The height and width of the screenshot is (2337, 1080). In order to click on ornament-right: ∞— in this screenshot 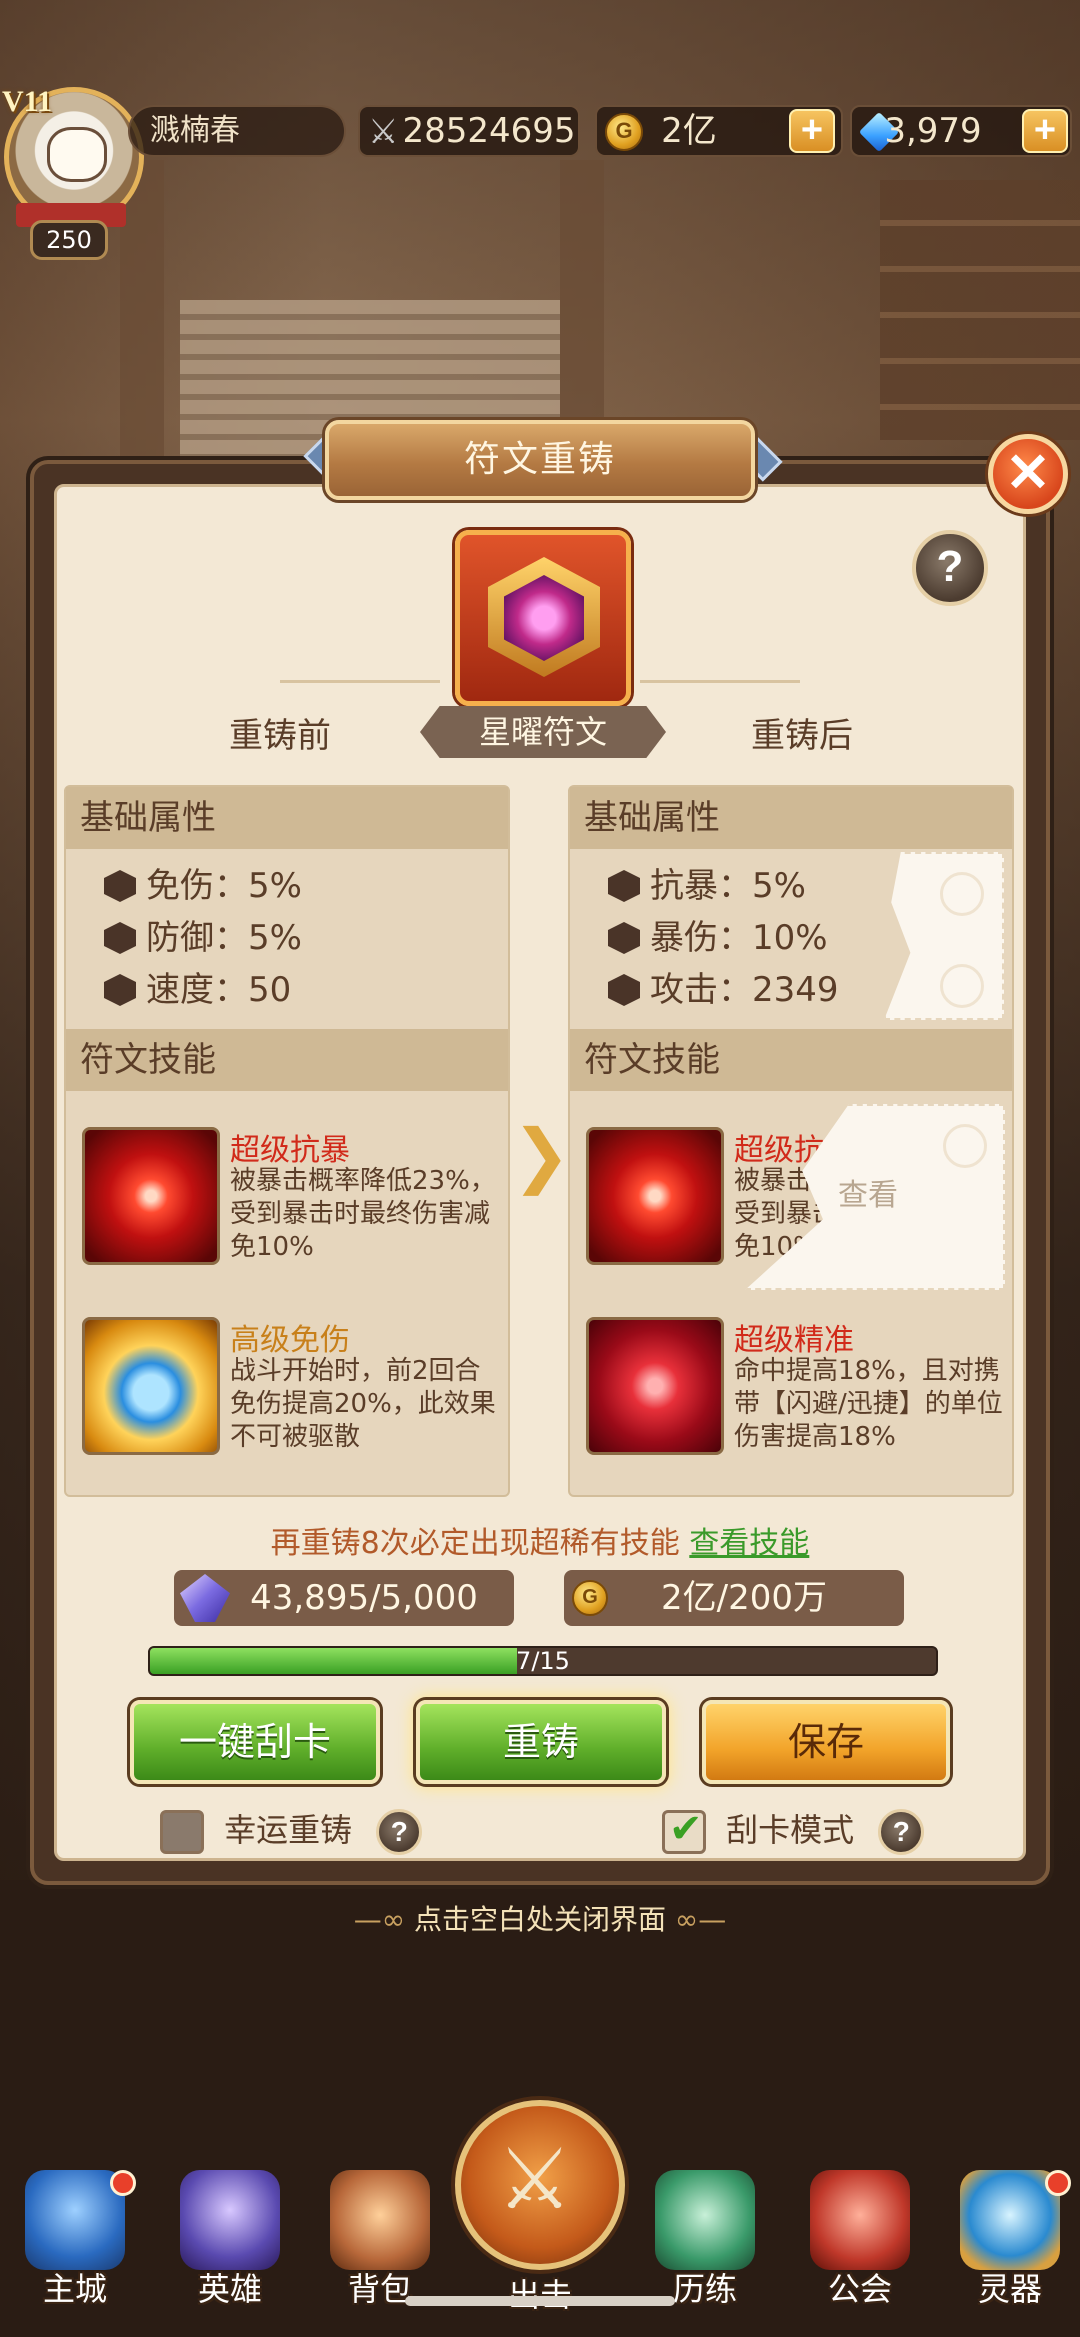, I will do `click(700, 1919)`.